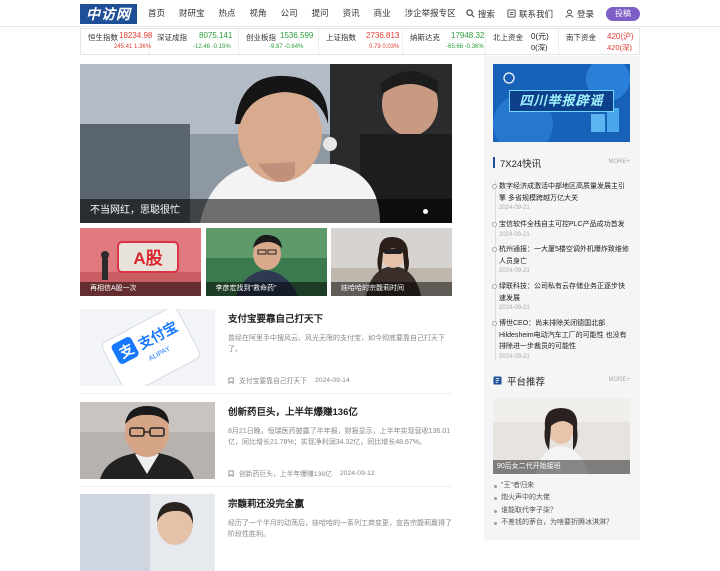  What do you see at coordinates (561, 436) in the screenshot?
I see `recommend-feature: 90后女二代开始接班` at bounding box center [561, 436].